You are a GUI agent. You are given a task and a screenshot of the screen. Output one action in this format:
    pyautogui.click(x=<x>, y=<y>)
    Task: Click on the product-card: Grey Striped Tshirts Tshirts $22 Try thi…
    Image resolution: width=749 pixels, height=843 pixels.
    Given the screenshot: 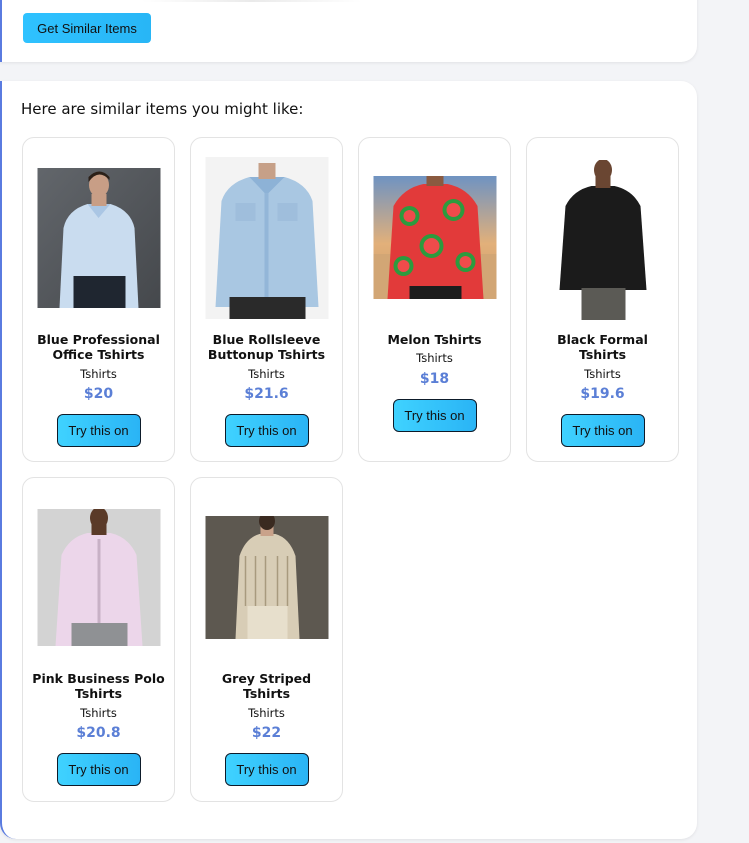 What is the action you would take?
    pyautogui.click(x=266, y=639)
    